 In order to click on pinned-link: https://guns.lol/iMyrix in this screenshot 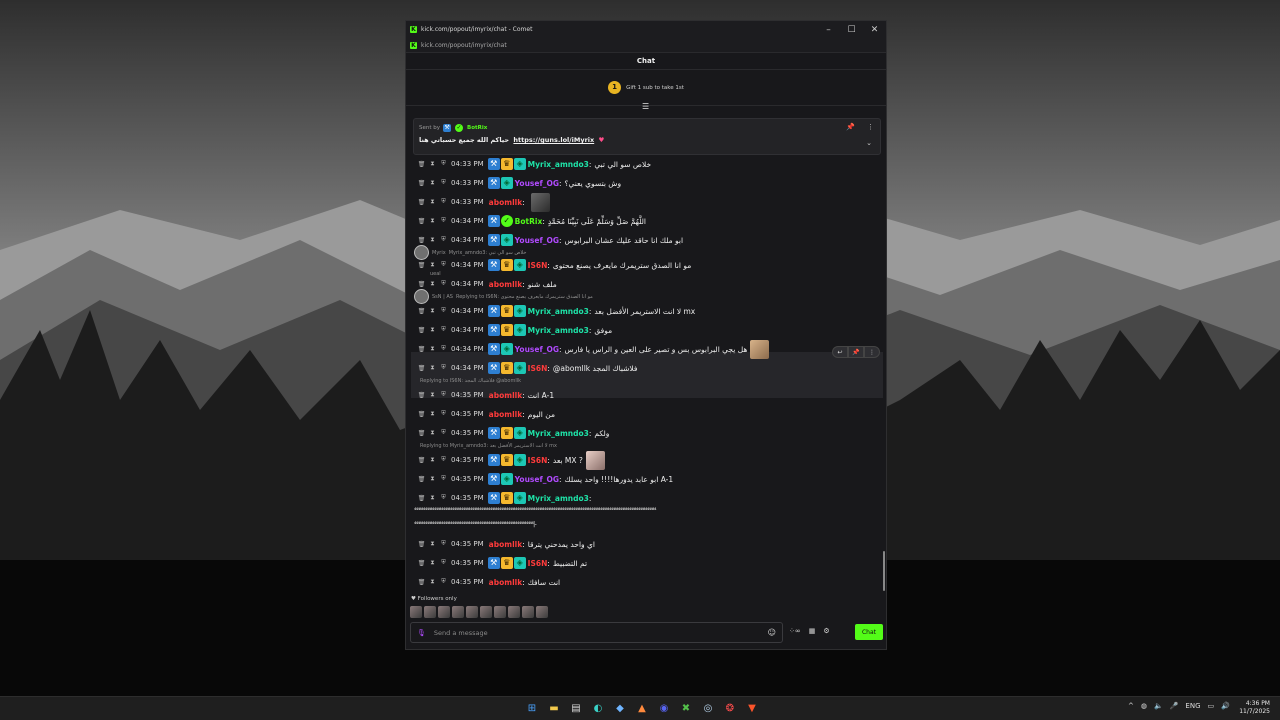, I will do `click(553, 140)`.